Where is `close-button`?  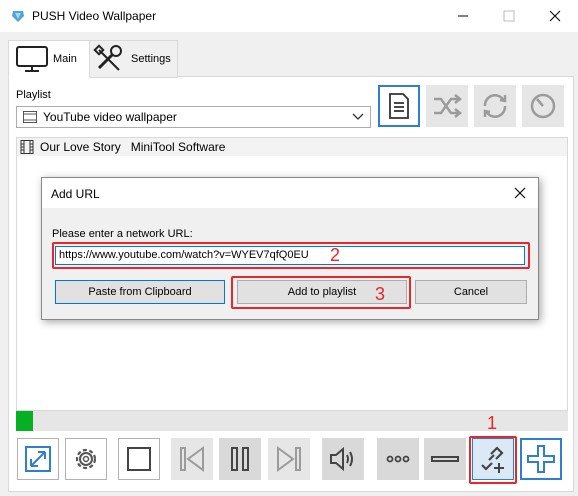
close-button is located at coordinates (555, 16).